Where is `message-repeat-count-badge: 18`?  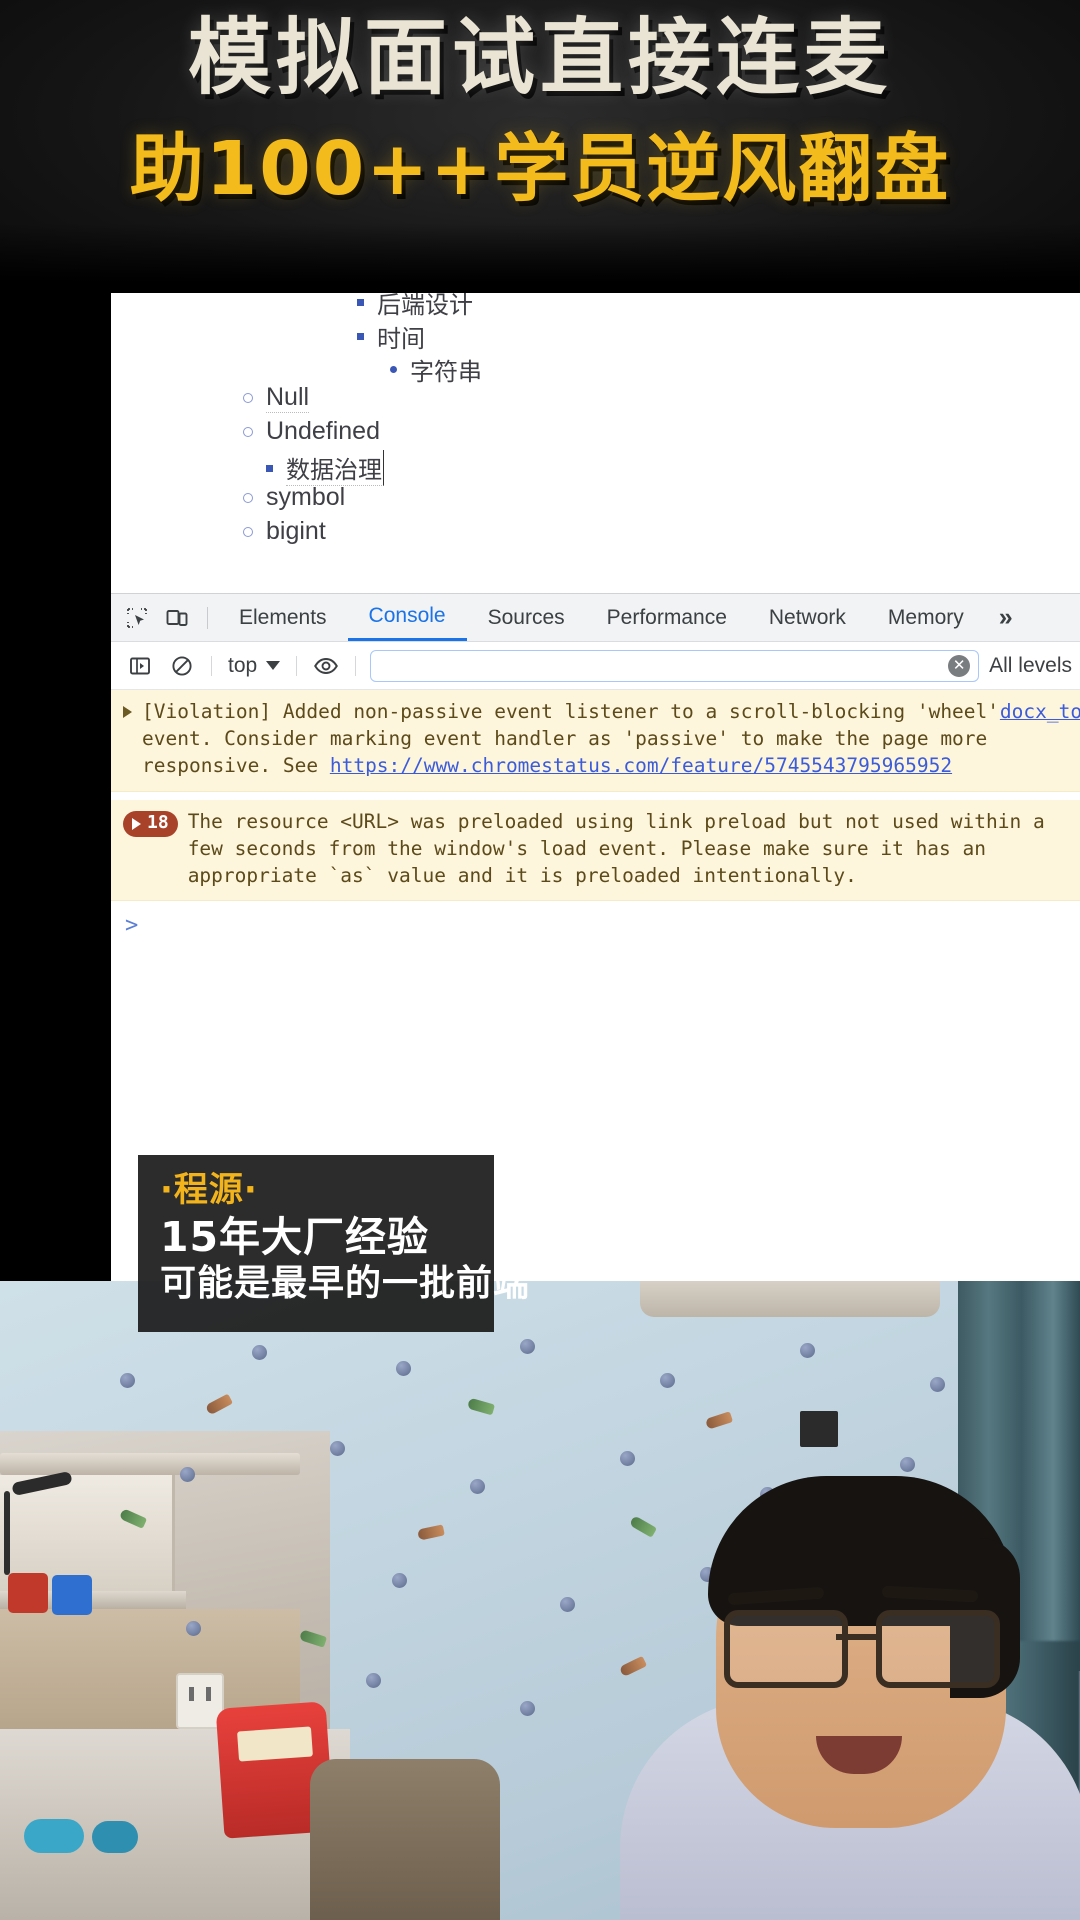
message-repeat-count-badge: 18 is located at coordinates (150, 823).